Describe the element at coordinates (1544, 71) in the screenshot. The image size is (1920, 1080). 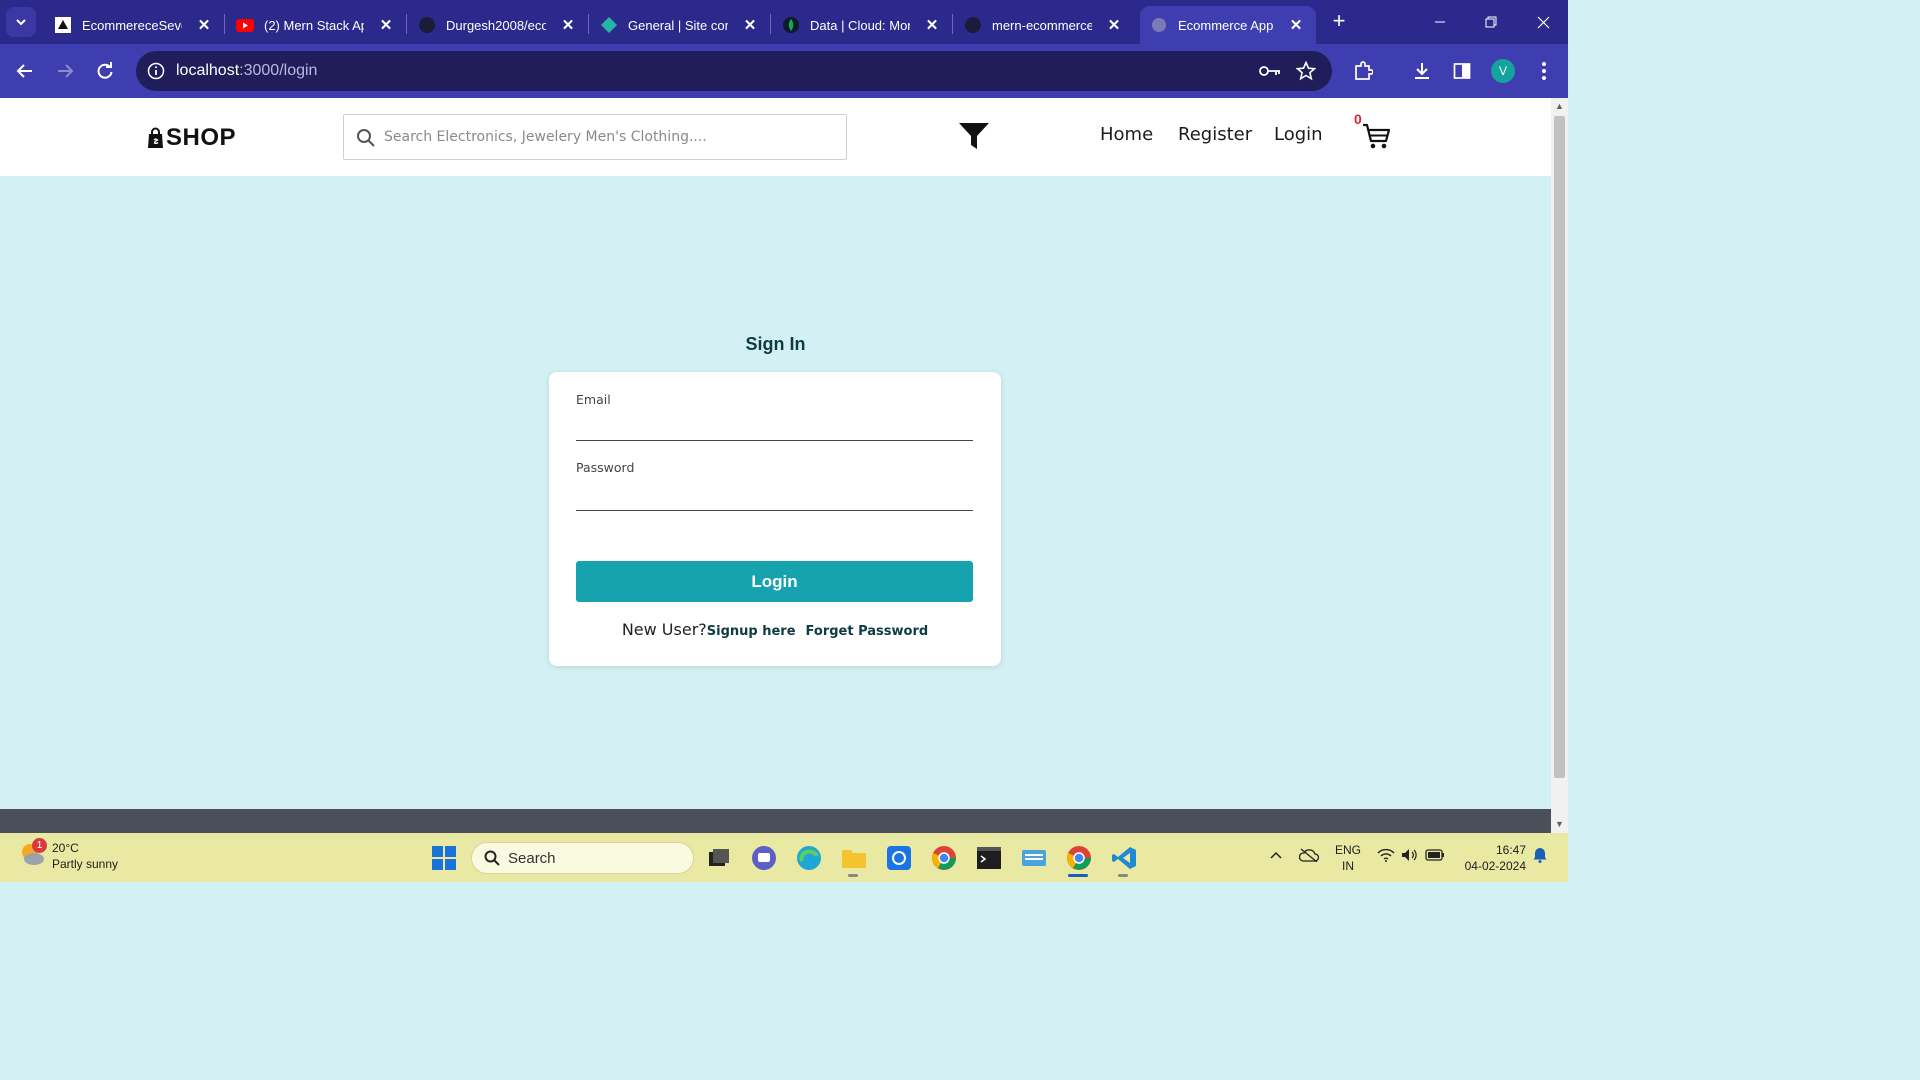
I see `more-menu-icon` at that location.